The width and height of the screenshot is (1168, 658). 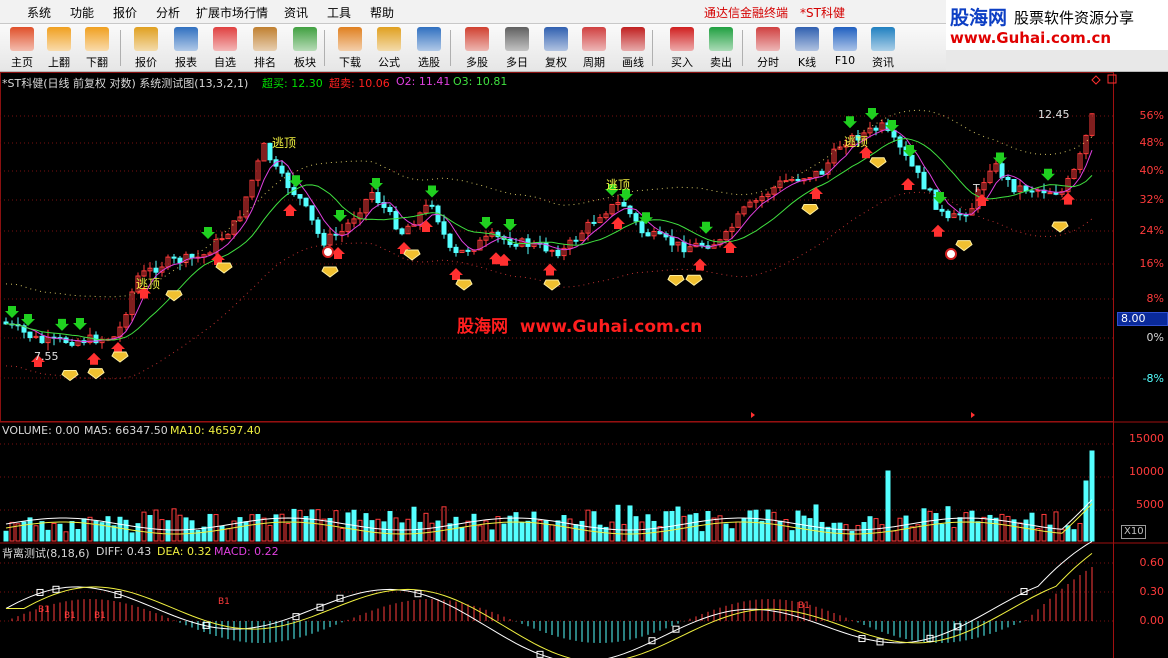 I want to click on toolbar-button: 报表, so click(x=186, y=48).